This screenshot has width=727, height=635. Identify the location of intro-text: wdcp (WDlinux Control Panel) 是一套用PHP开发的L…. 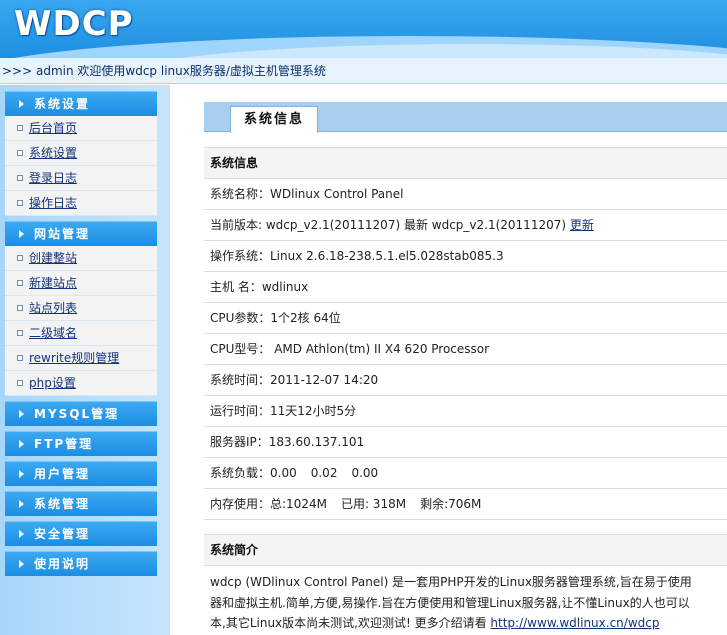
(465, 600).